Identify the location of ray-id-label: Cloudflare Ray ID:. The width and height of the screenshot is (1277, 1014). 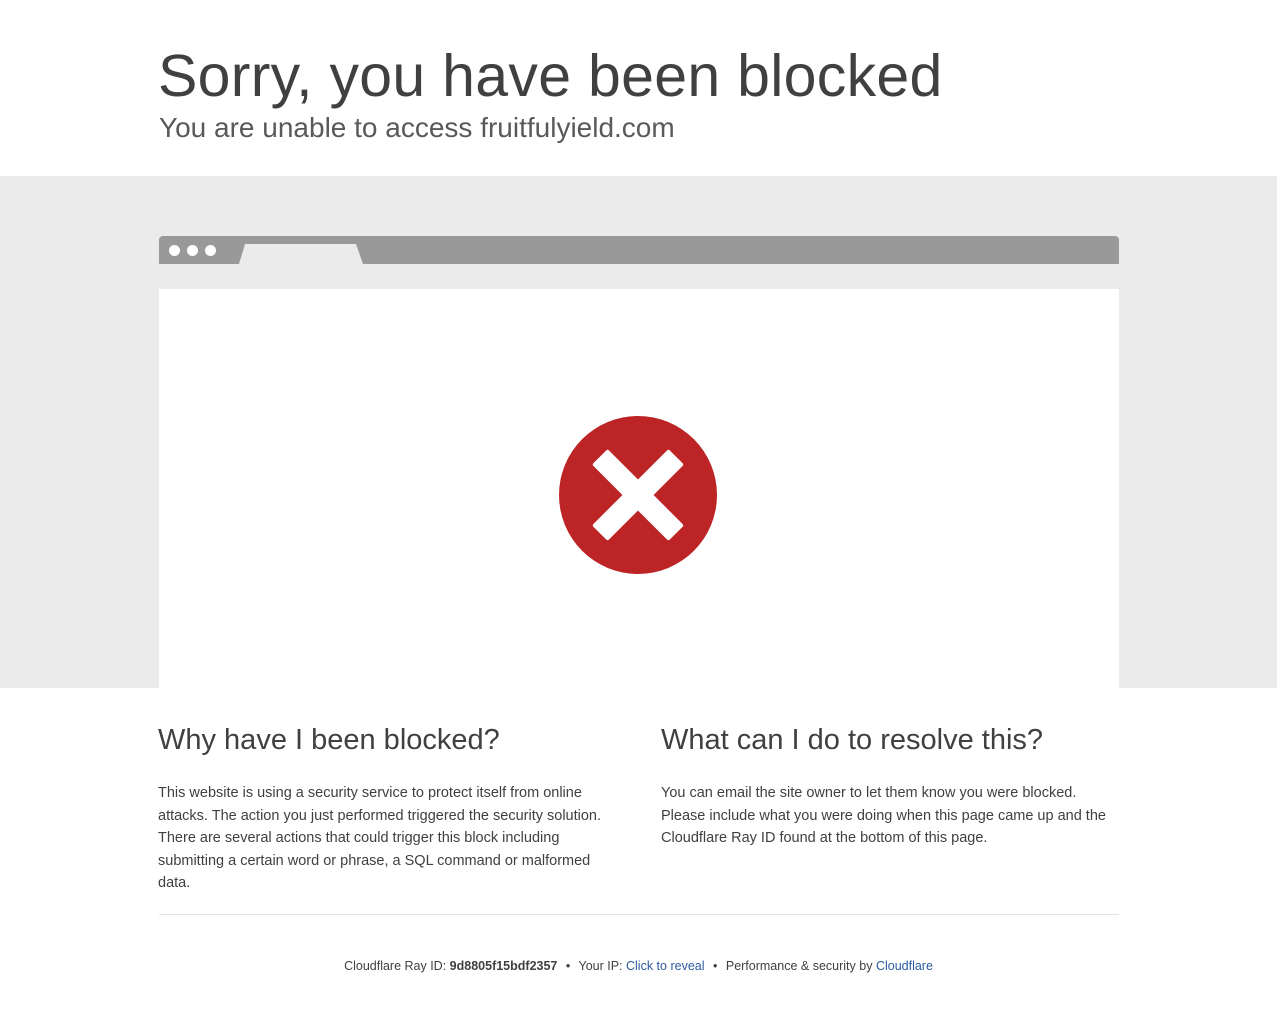
(395, 966).